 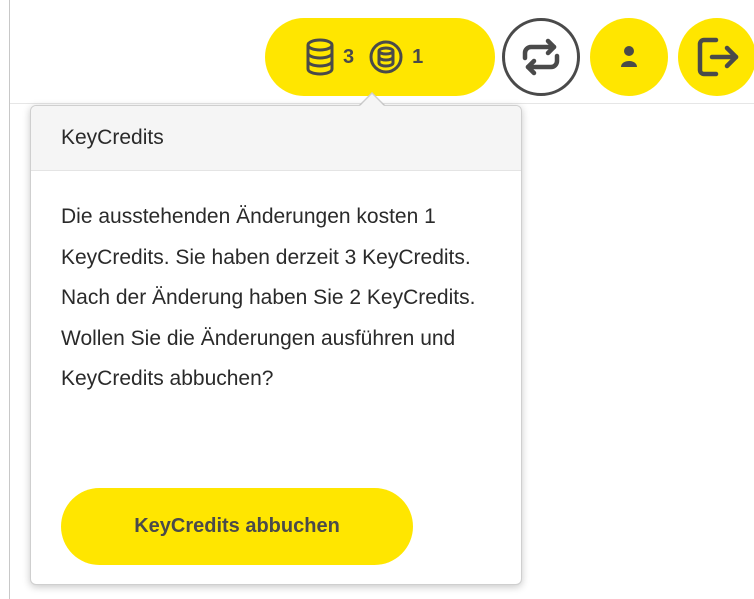 I want to click on confirm-keycredits-button: KeyCredits abbuchen, so click(x=237, y=526).